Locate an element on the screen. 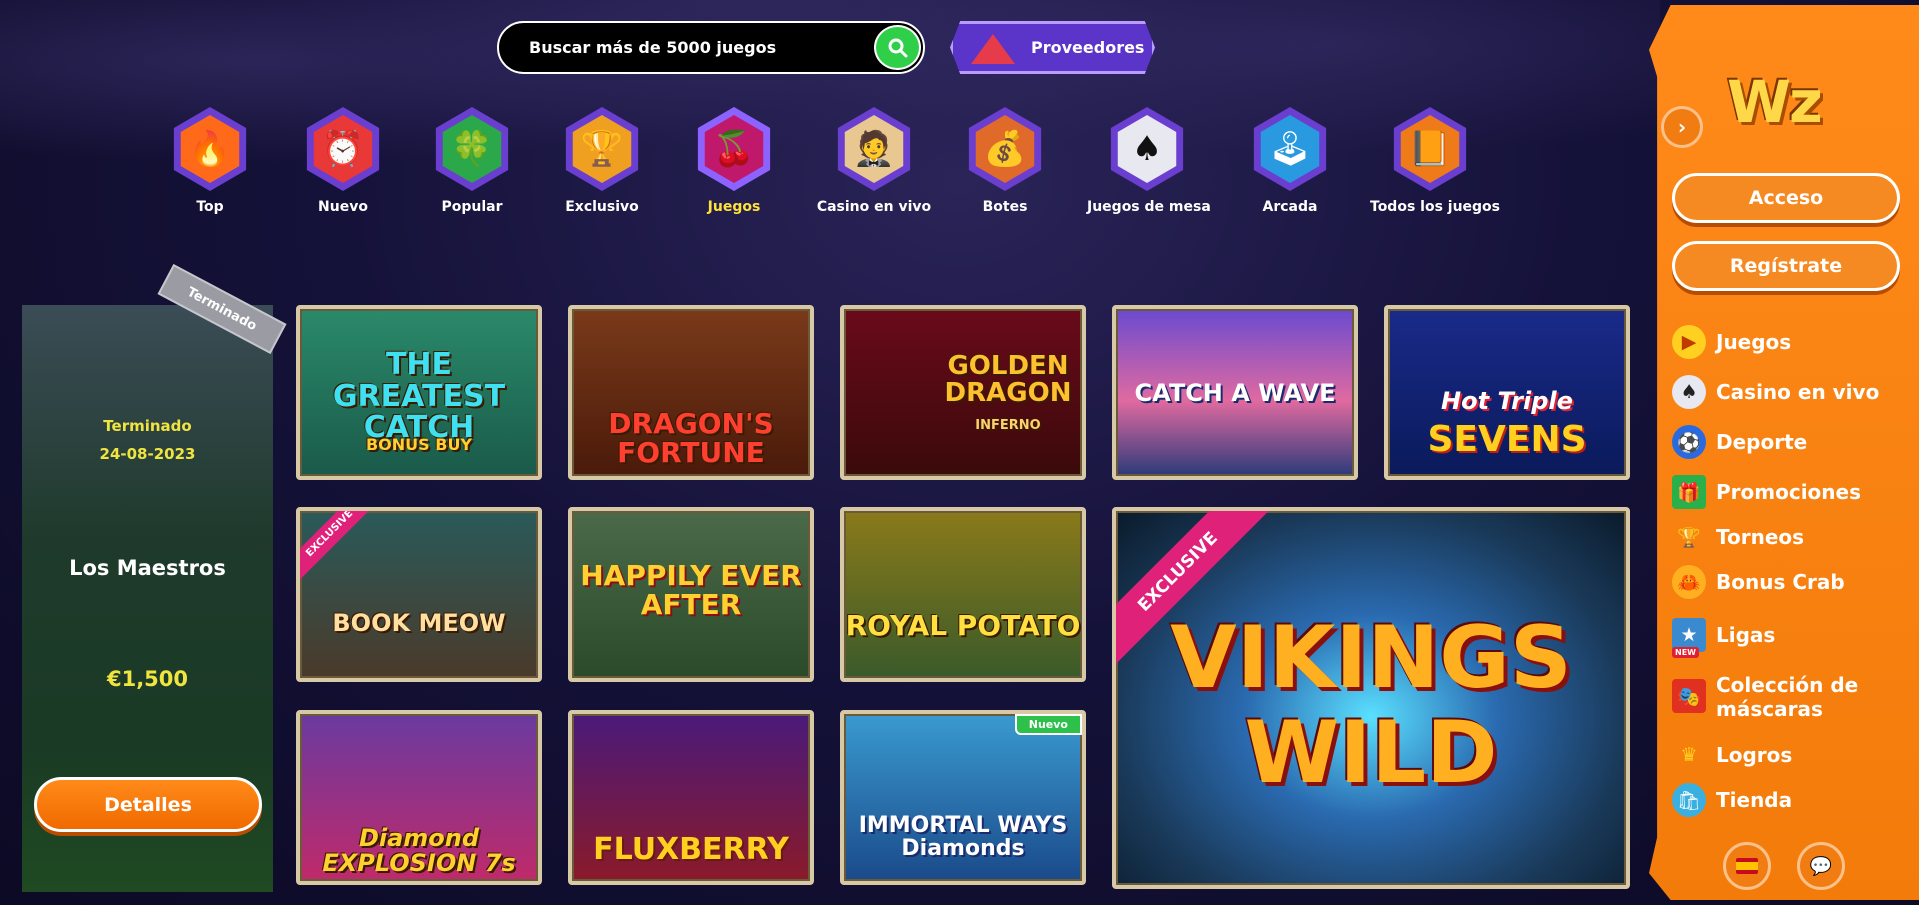  chevron-right-icon: › is located at coordinates (1682, 127).